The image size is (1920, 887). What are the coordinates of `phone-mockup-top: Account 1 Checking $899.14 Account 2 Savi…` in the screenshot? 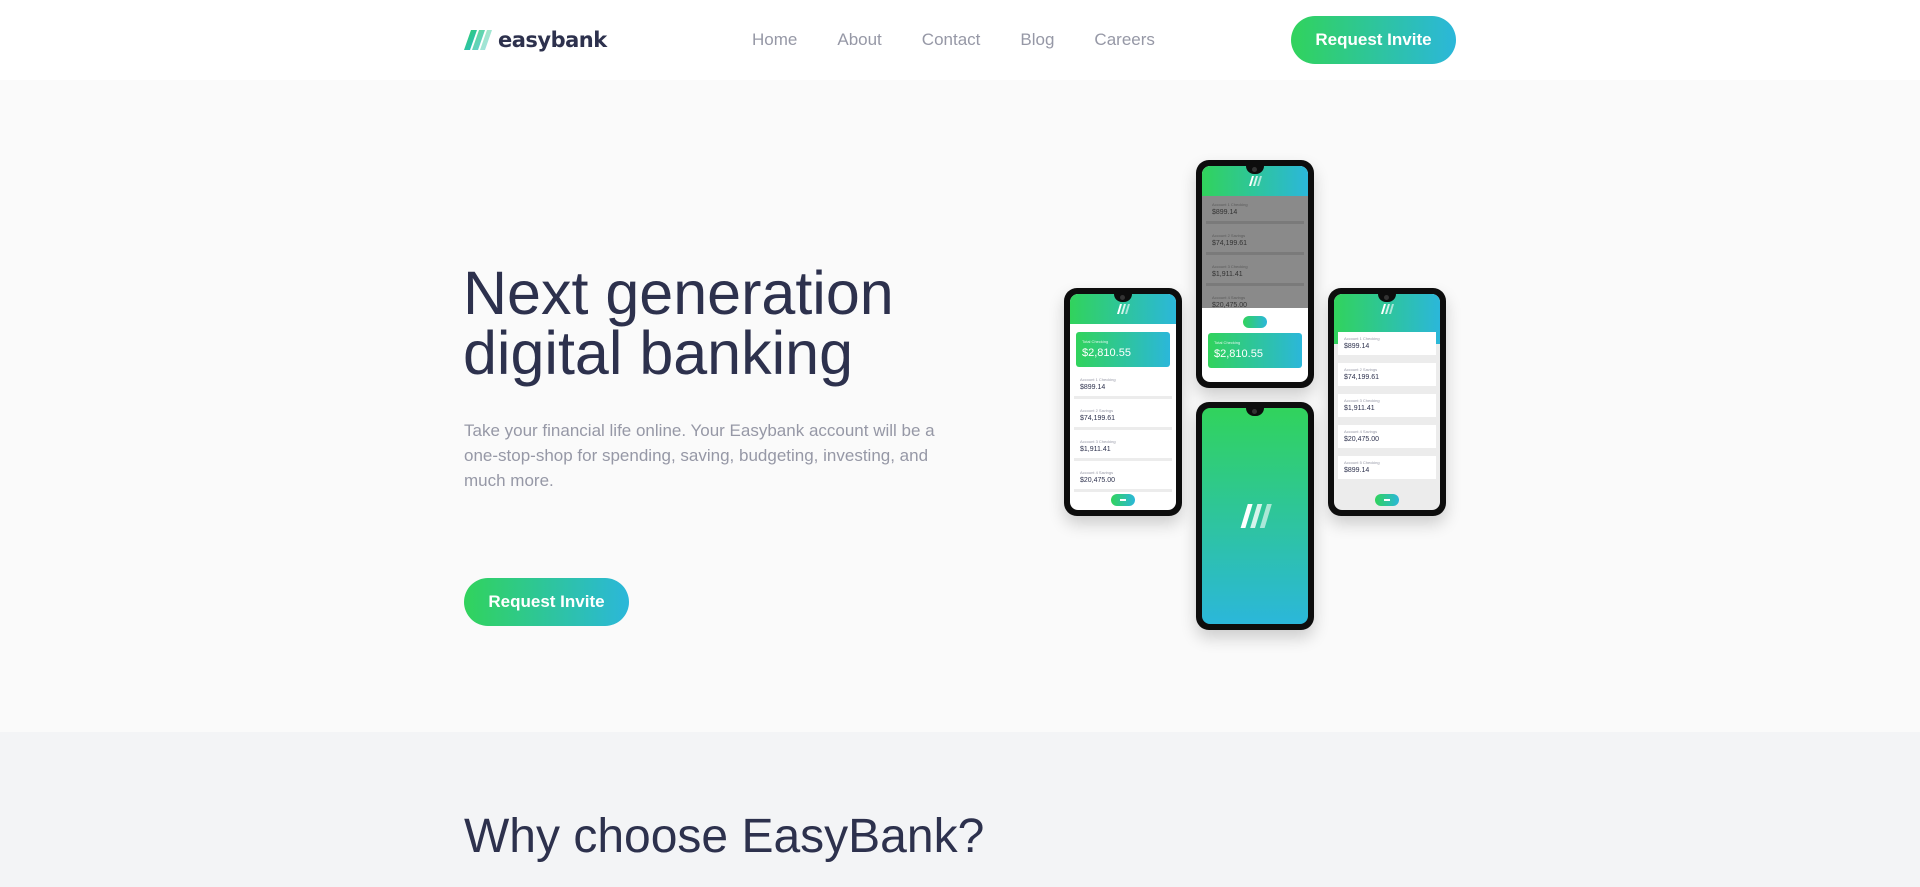 It's located at (1255, 274).